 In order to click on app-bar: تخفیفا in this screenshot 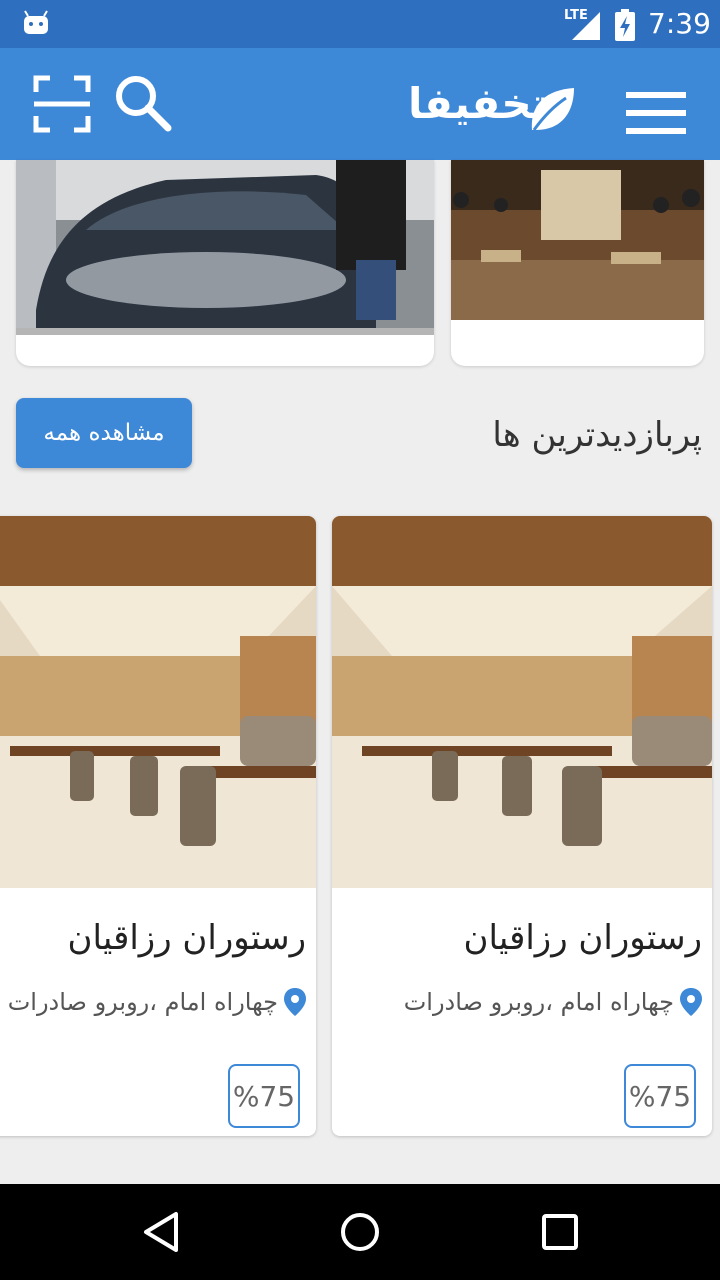, I will do `click(360, 104)`.